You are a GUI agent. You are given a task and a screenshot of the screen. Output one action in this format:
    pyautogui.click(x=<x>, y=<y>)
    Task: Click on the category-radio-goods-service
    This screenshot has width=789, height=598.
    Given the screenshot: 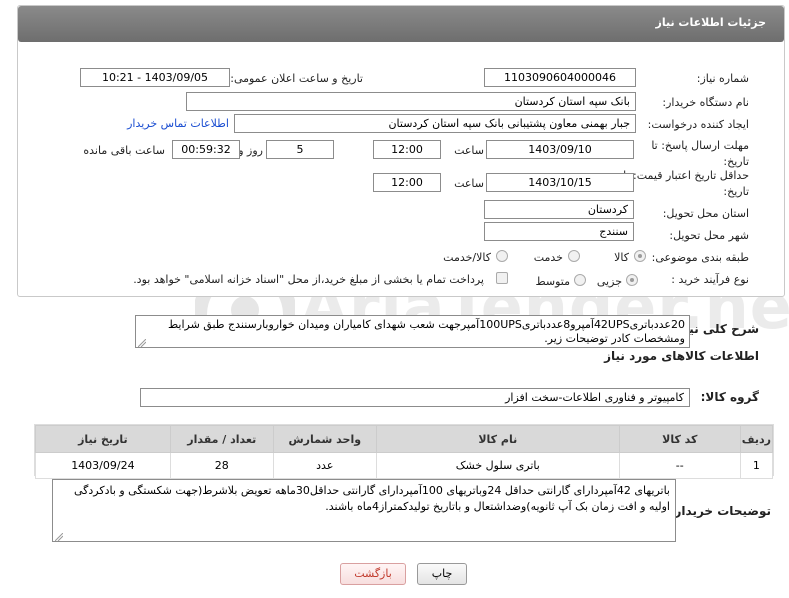 What is the action you would take?
    pyautogui.click(x=502, y=256)
    